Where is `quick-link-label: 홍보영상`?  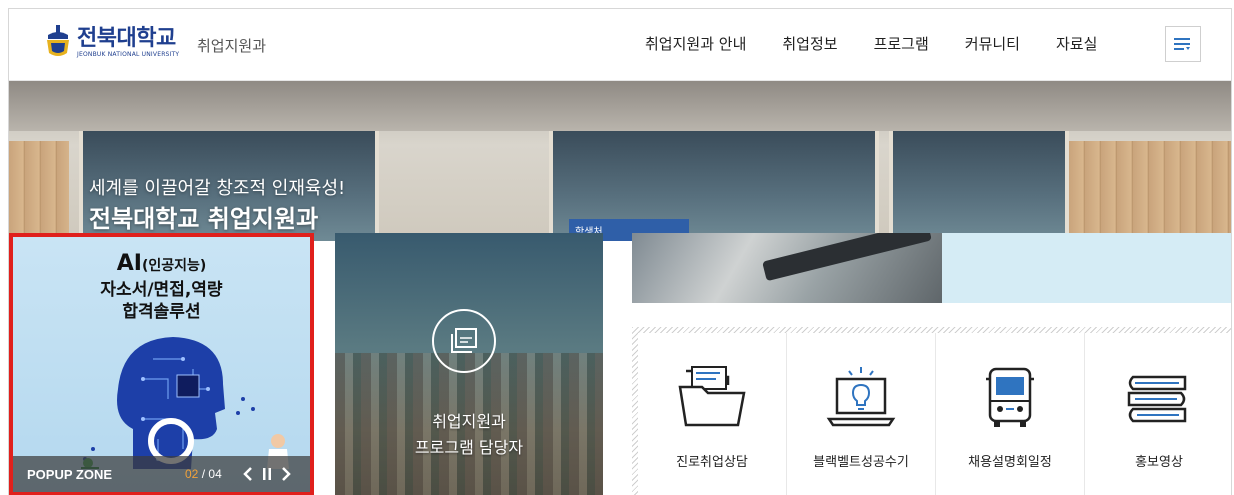 quick-link-label: 홍보영상 is located at coordinates (1159, 462).